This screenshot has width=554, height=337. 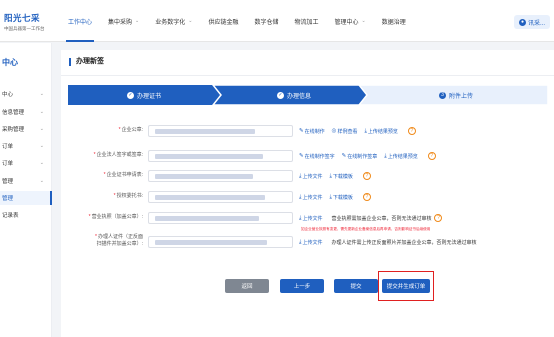 What do you see at coordinates (22, 18) in the screenshot?
I see `brand-name: 阳光七采` at bounding box center [22, 18].